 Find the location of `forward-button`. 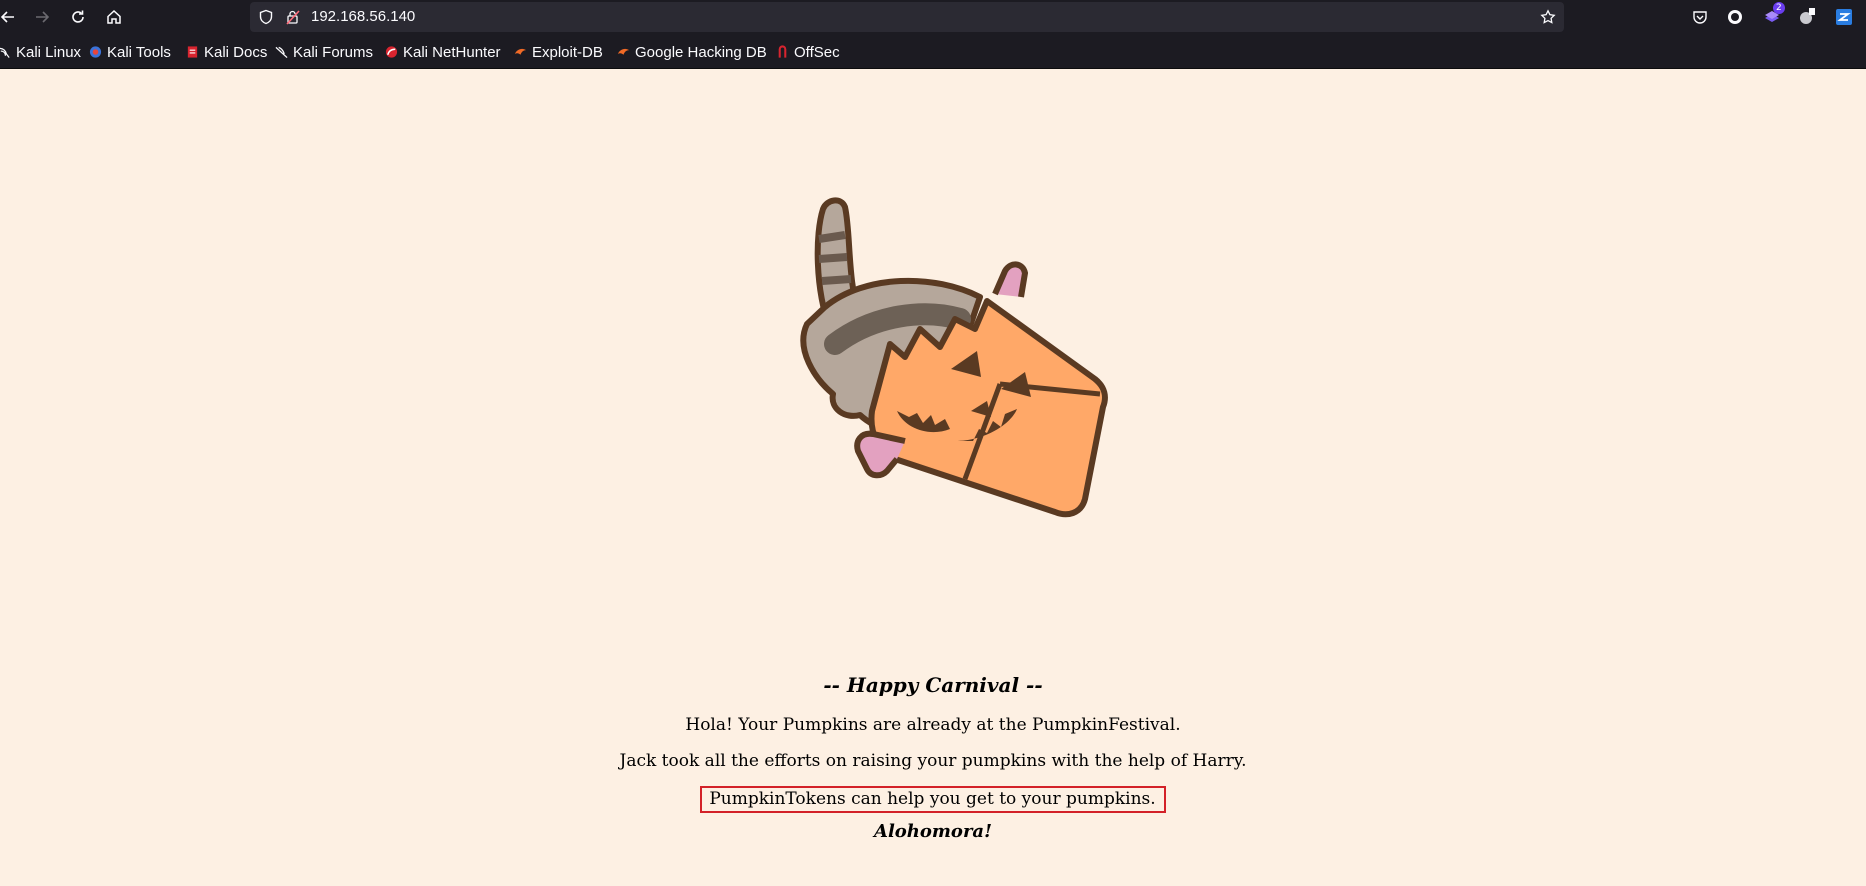

forward-button is located at coordinates (42, 17).